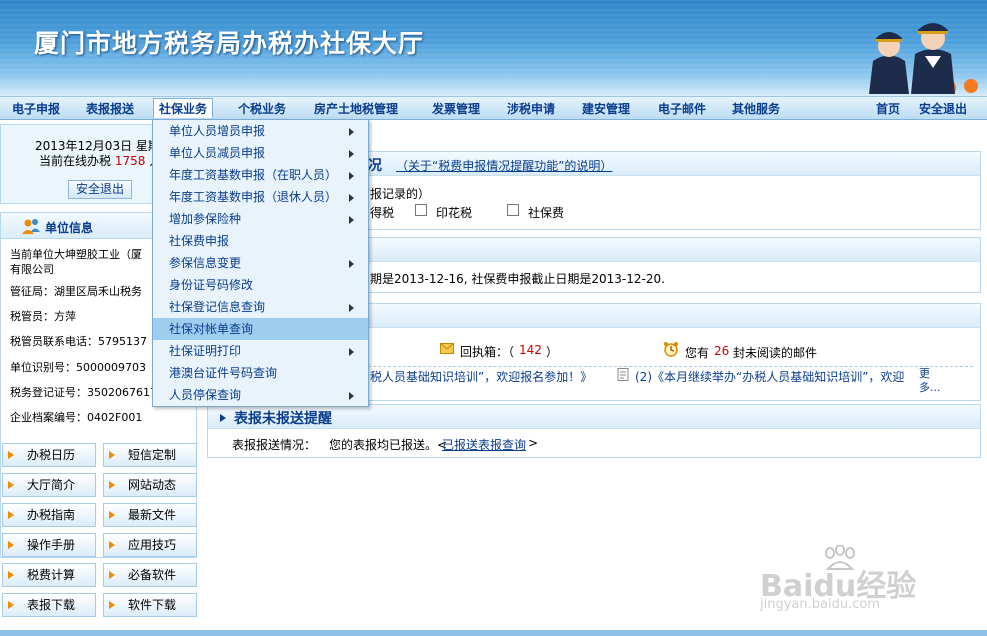 The image size is (987, 636). What do you see at coordinates (260, 285) in the screenshot?
I see `menu-item-id-number-edit: 身份证号码修改` at bounding box center [260, 285].